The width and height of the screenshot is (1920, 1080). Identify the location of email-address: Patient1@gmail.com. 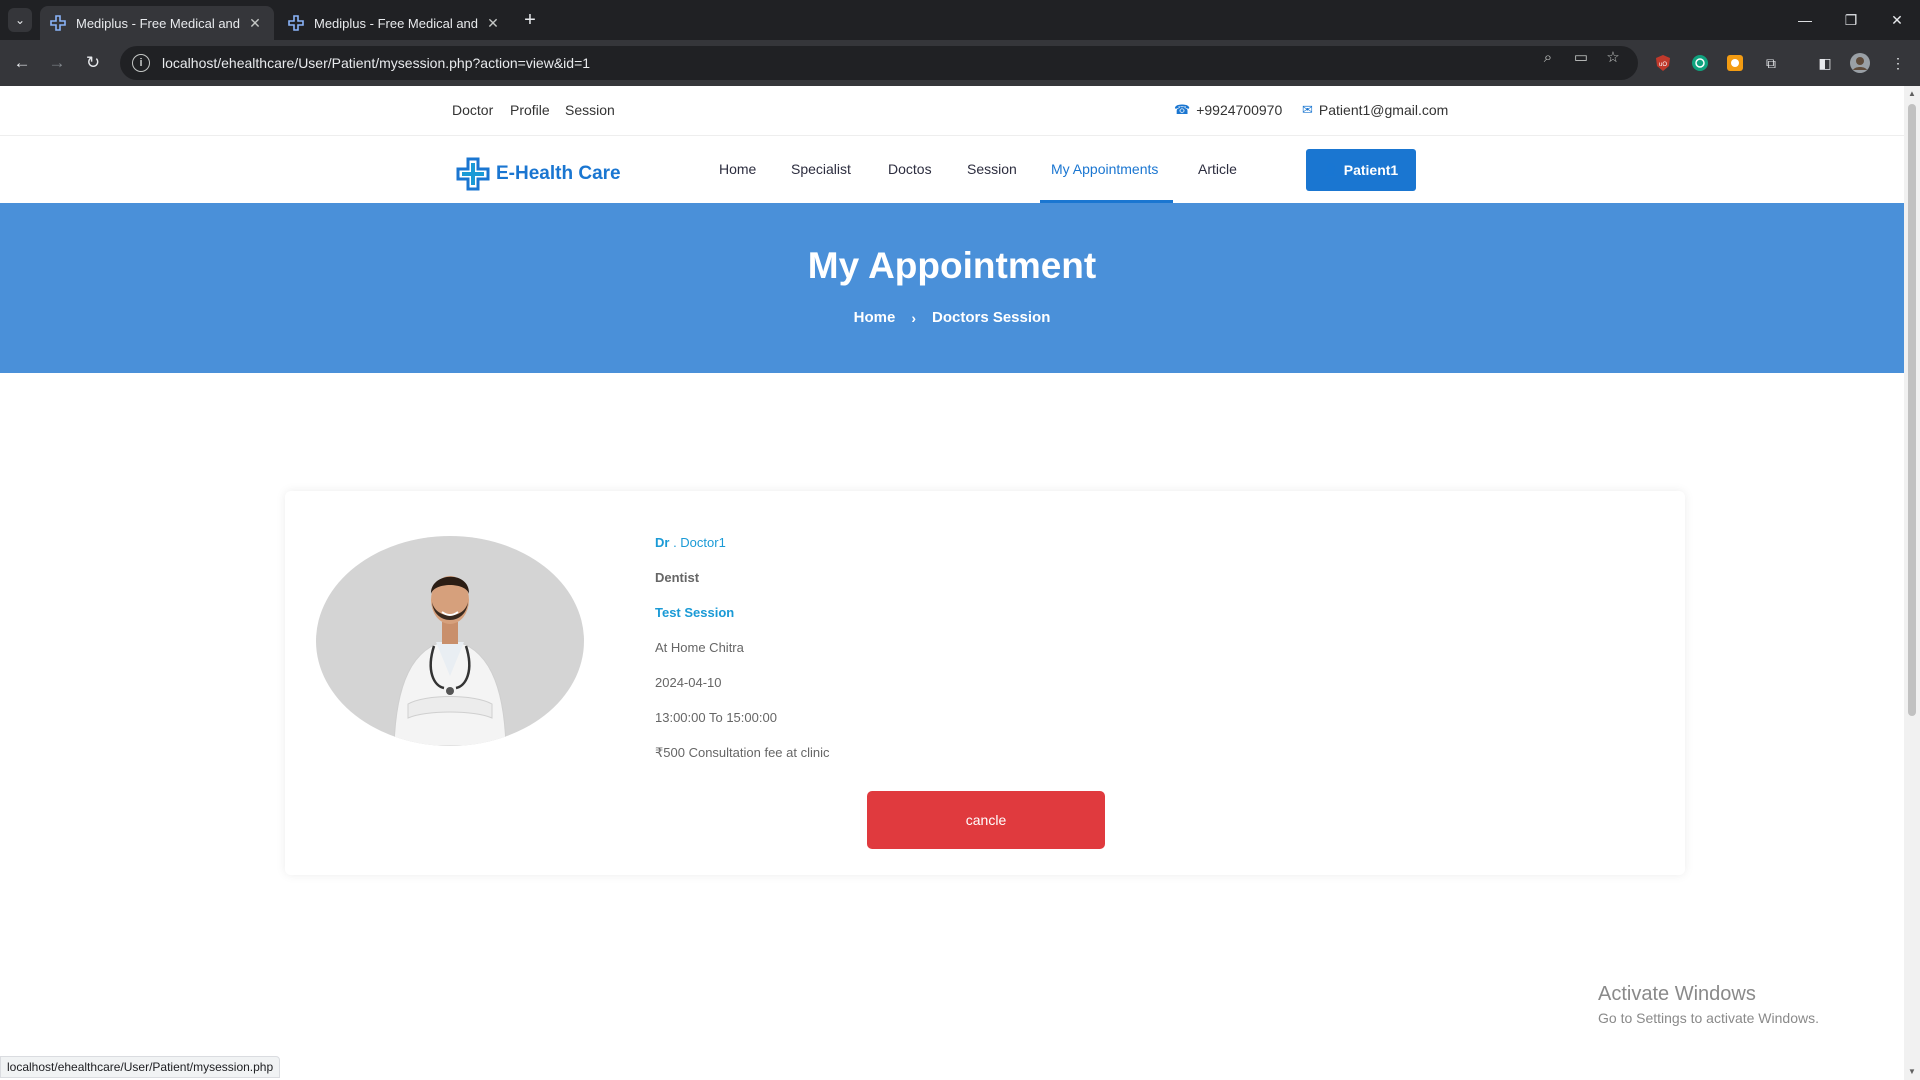
(1383, 110).